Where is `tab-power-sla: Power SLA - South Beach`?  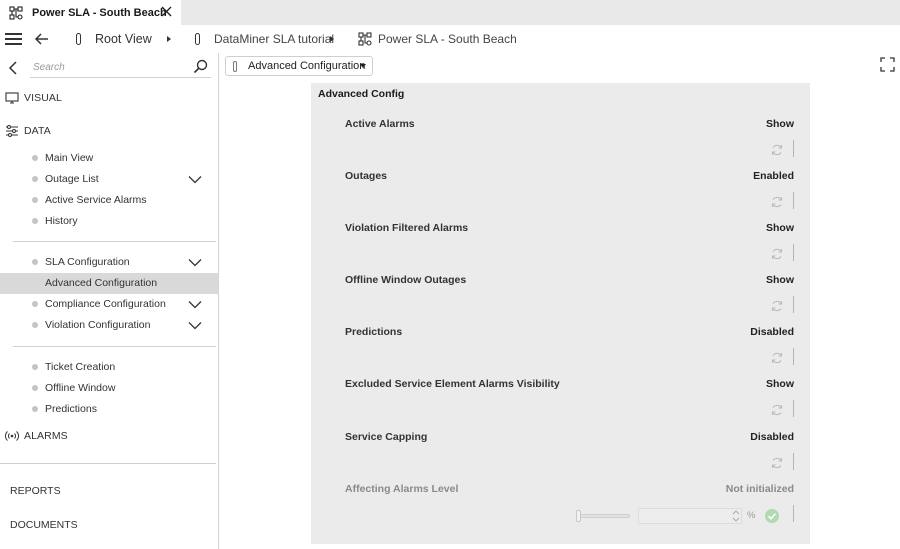
tab-power-sla: Power SLA - South Beach is located at coordinates (90, 12).